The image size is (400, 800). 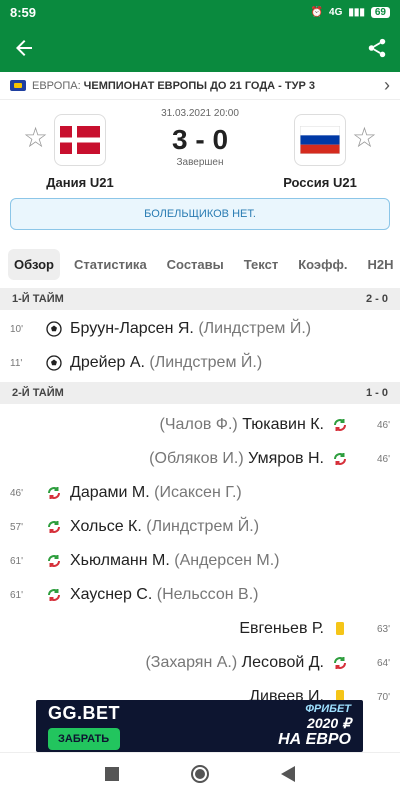 What do you see at coordinates (200, 48) in the screenshot?
I see `app-bar` at bounding box center [200, 48].